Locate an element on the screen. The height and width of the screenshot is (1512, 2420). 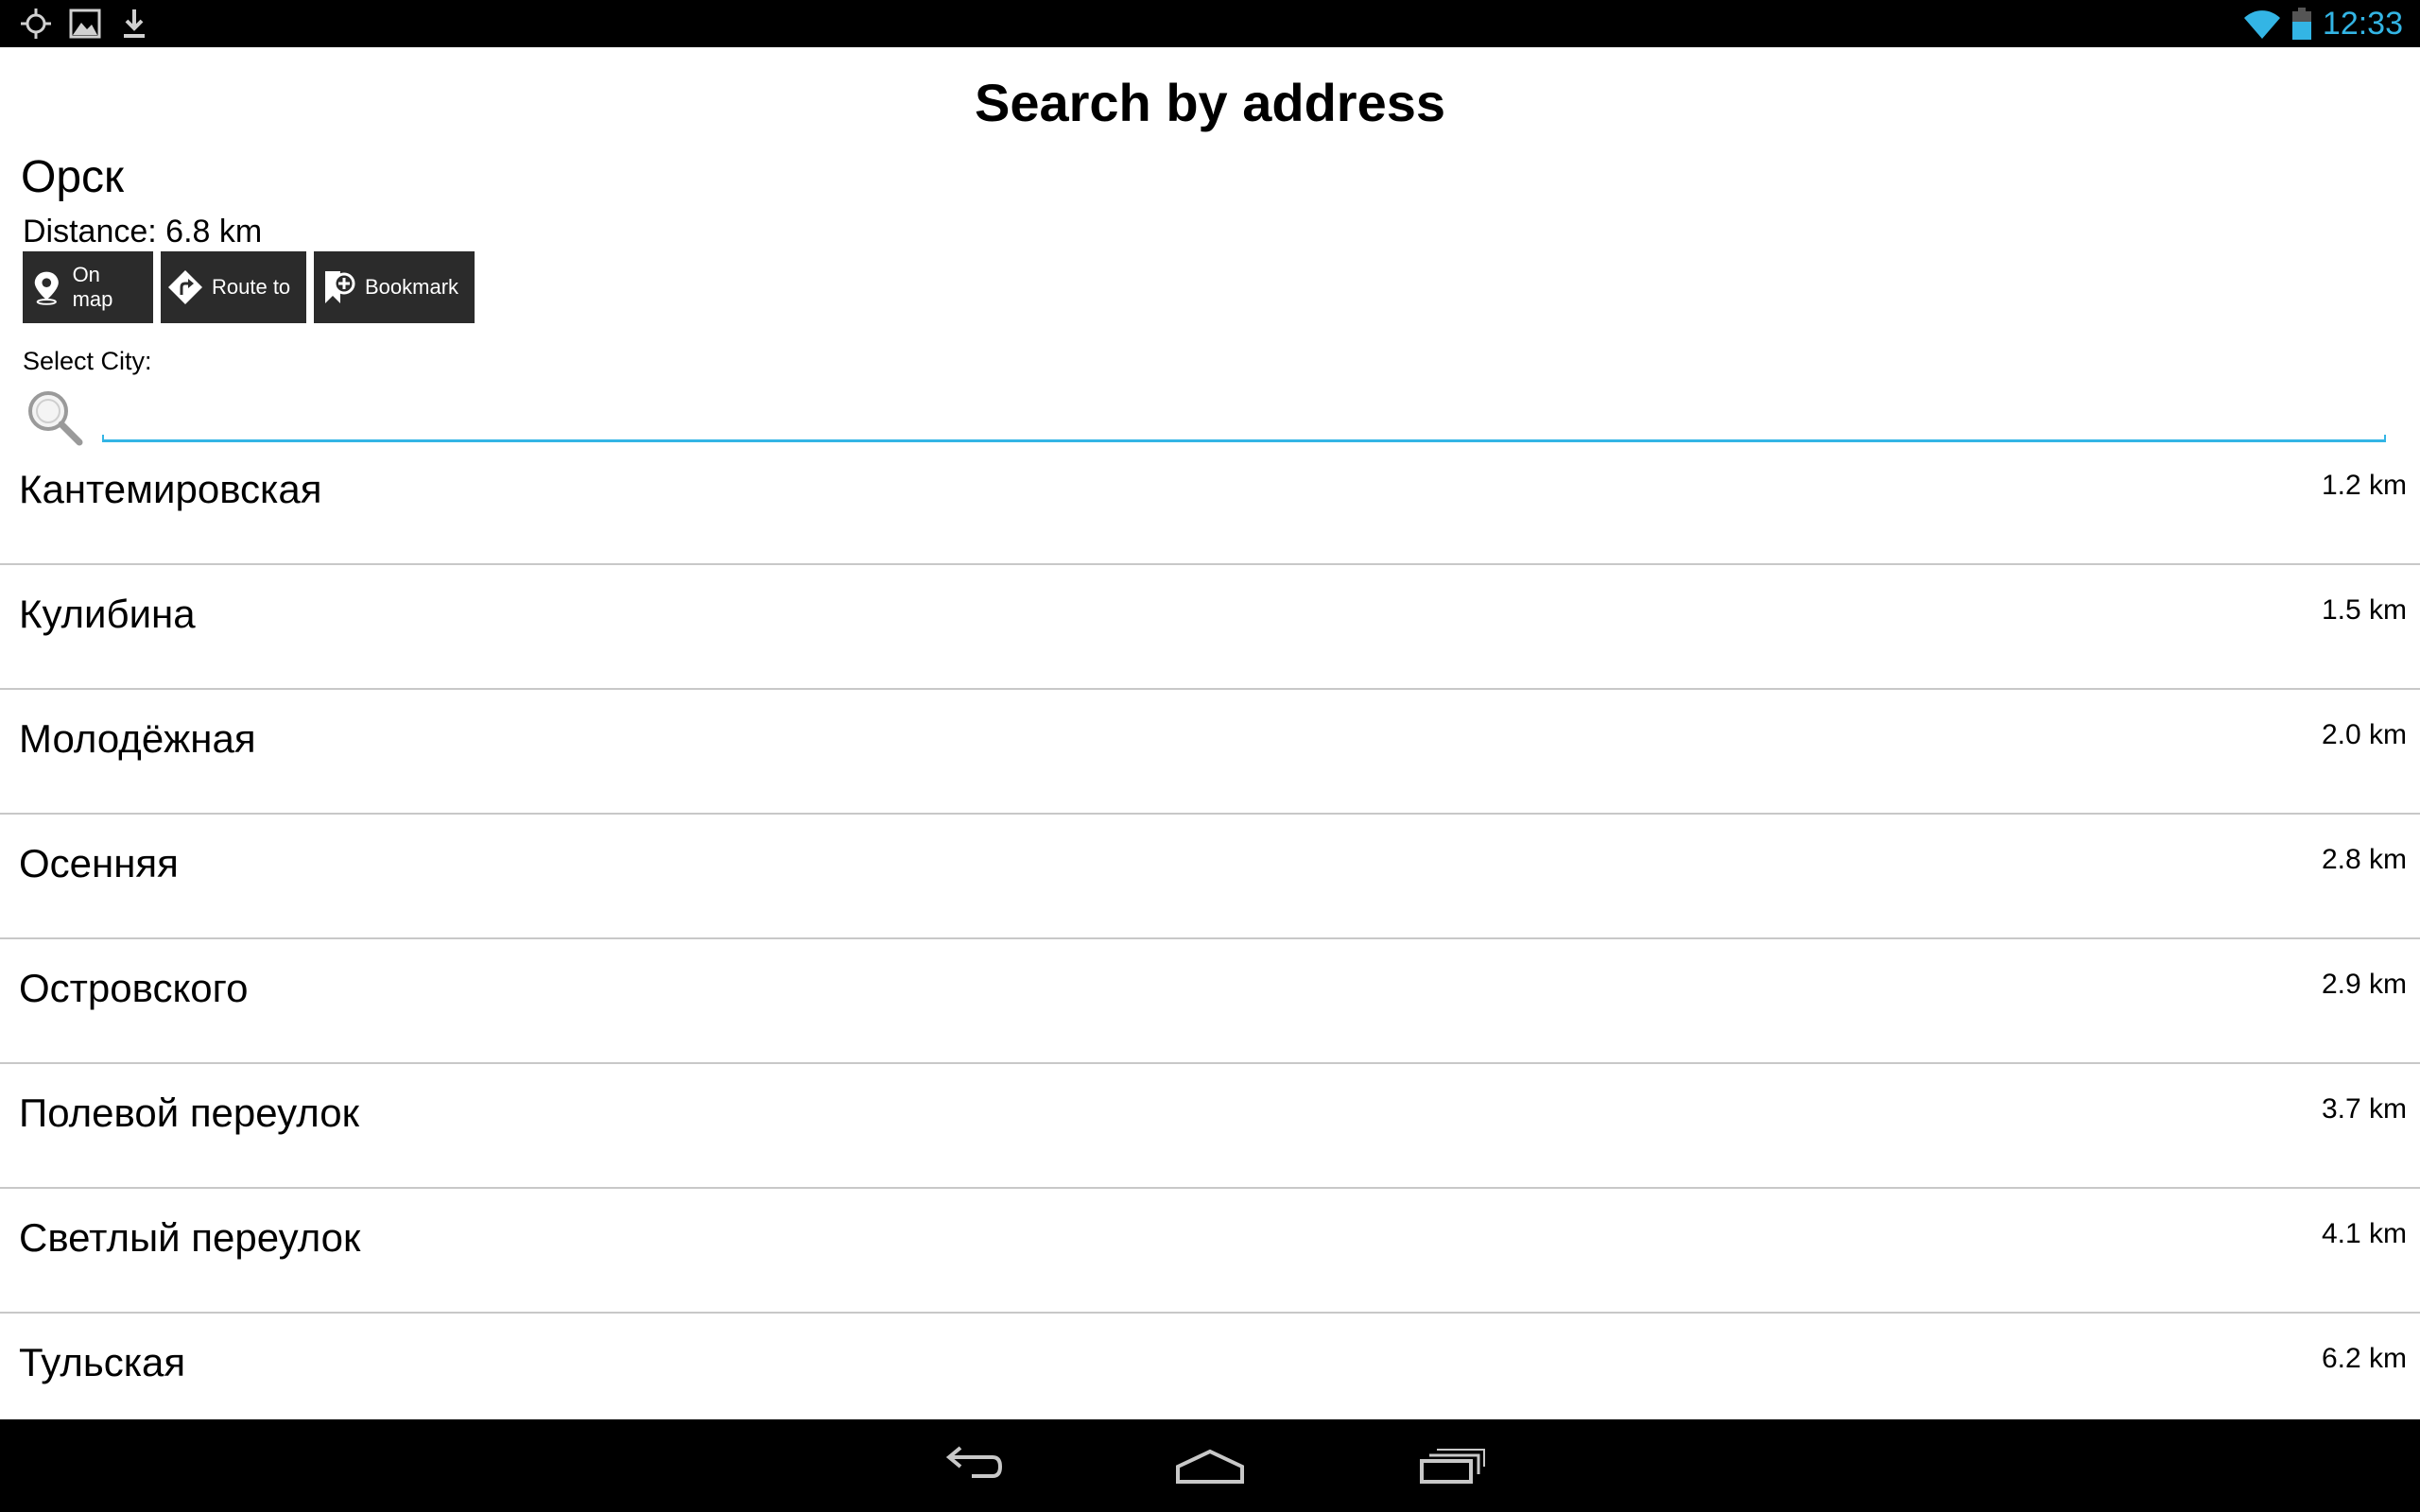
list-item: Кантемировская 1.2 km is located at coordinates (1210, 501).